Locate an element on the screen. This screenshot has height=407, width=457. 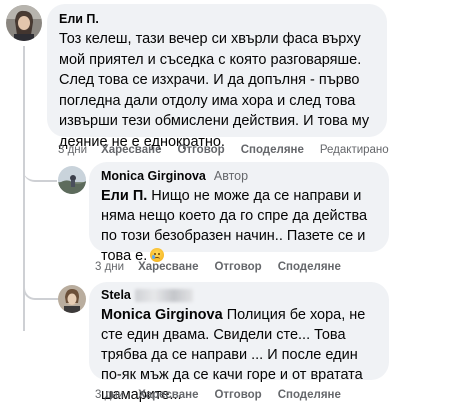
mention-link: Ели П. is located at coordinates (124, 196).